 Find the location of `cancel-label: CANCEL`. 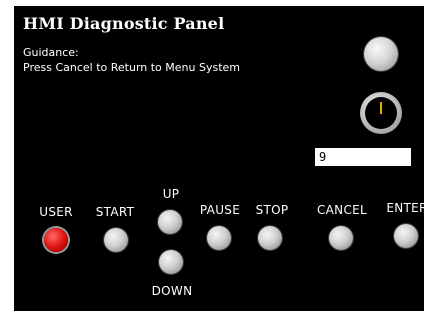

cancel-label: CANCEL is located at coordinates (342, 210).